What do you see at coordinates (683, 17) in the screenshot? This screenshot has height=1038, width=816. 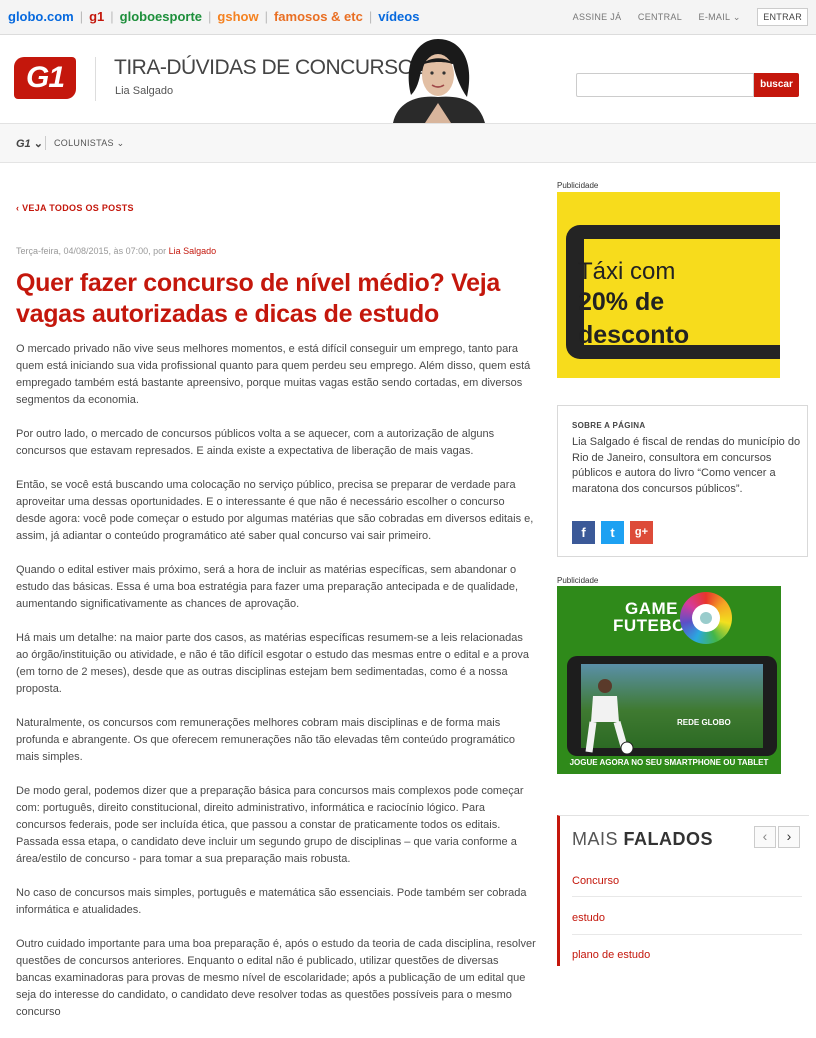 I see `account-links: ASSINE JÁ CENTRAL E-MAIL ⌄ ENTRAR` at bounding box center [683, 17].